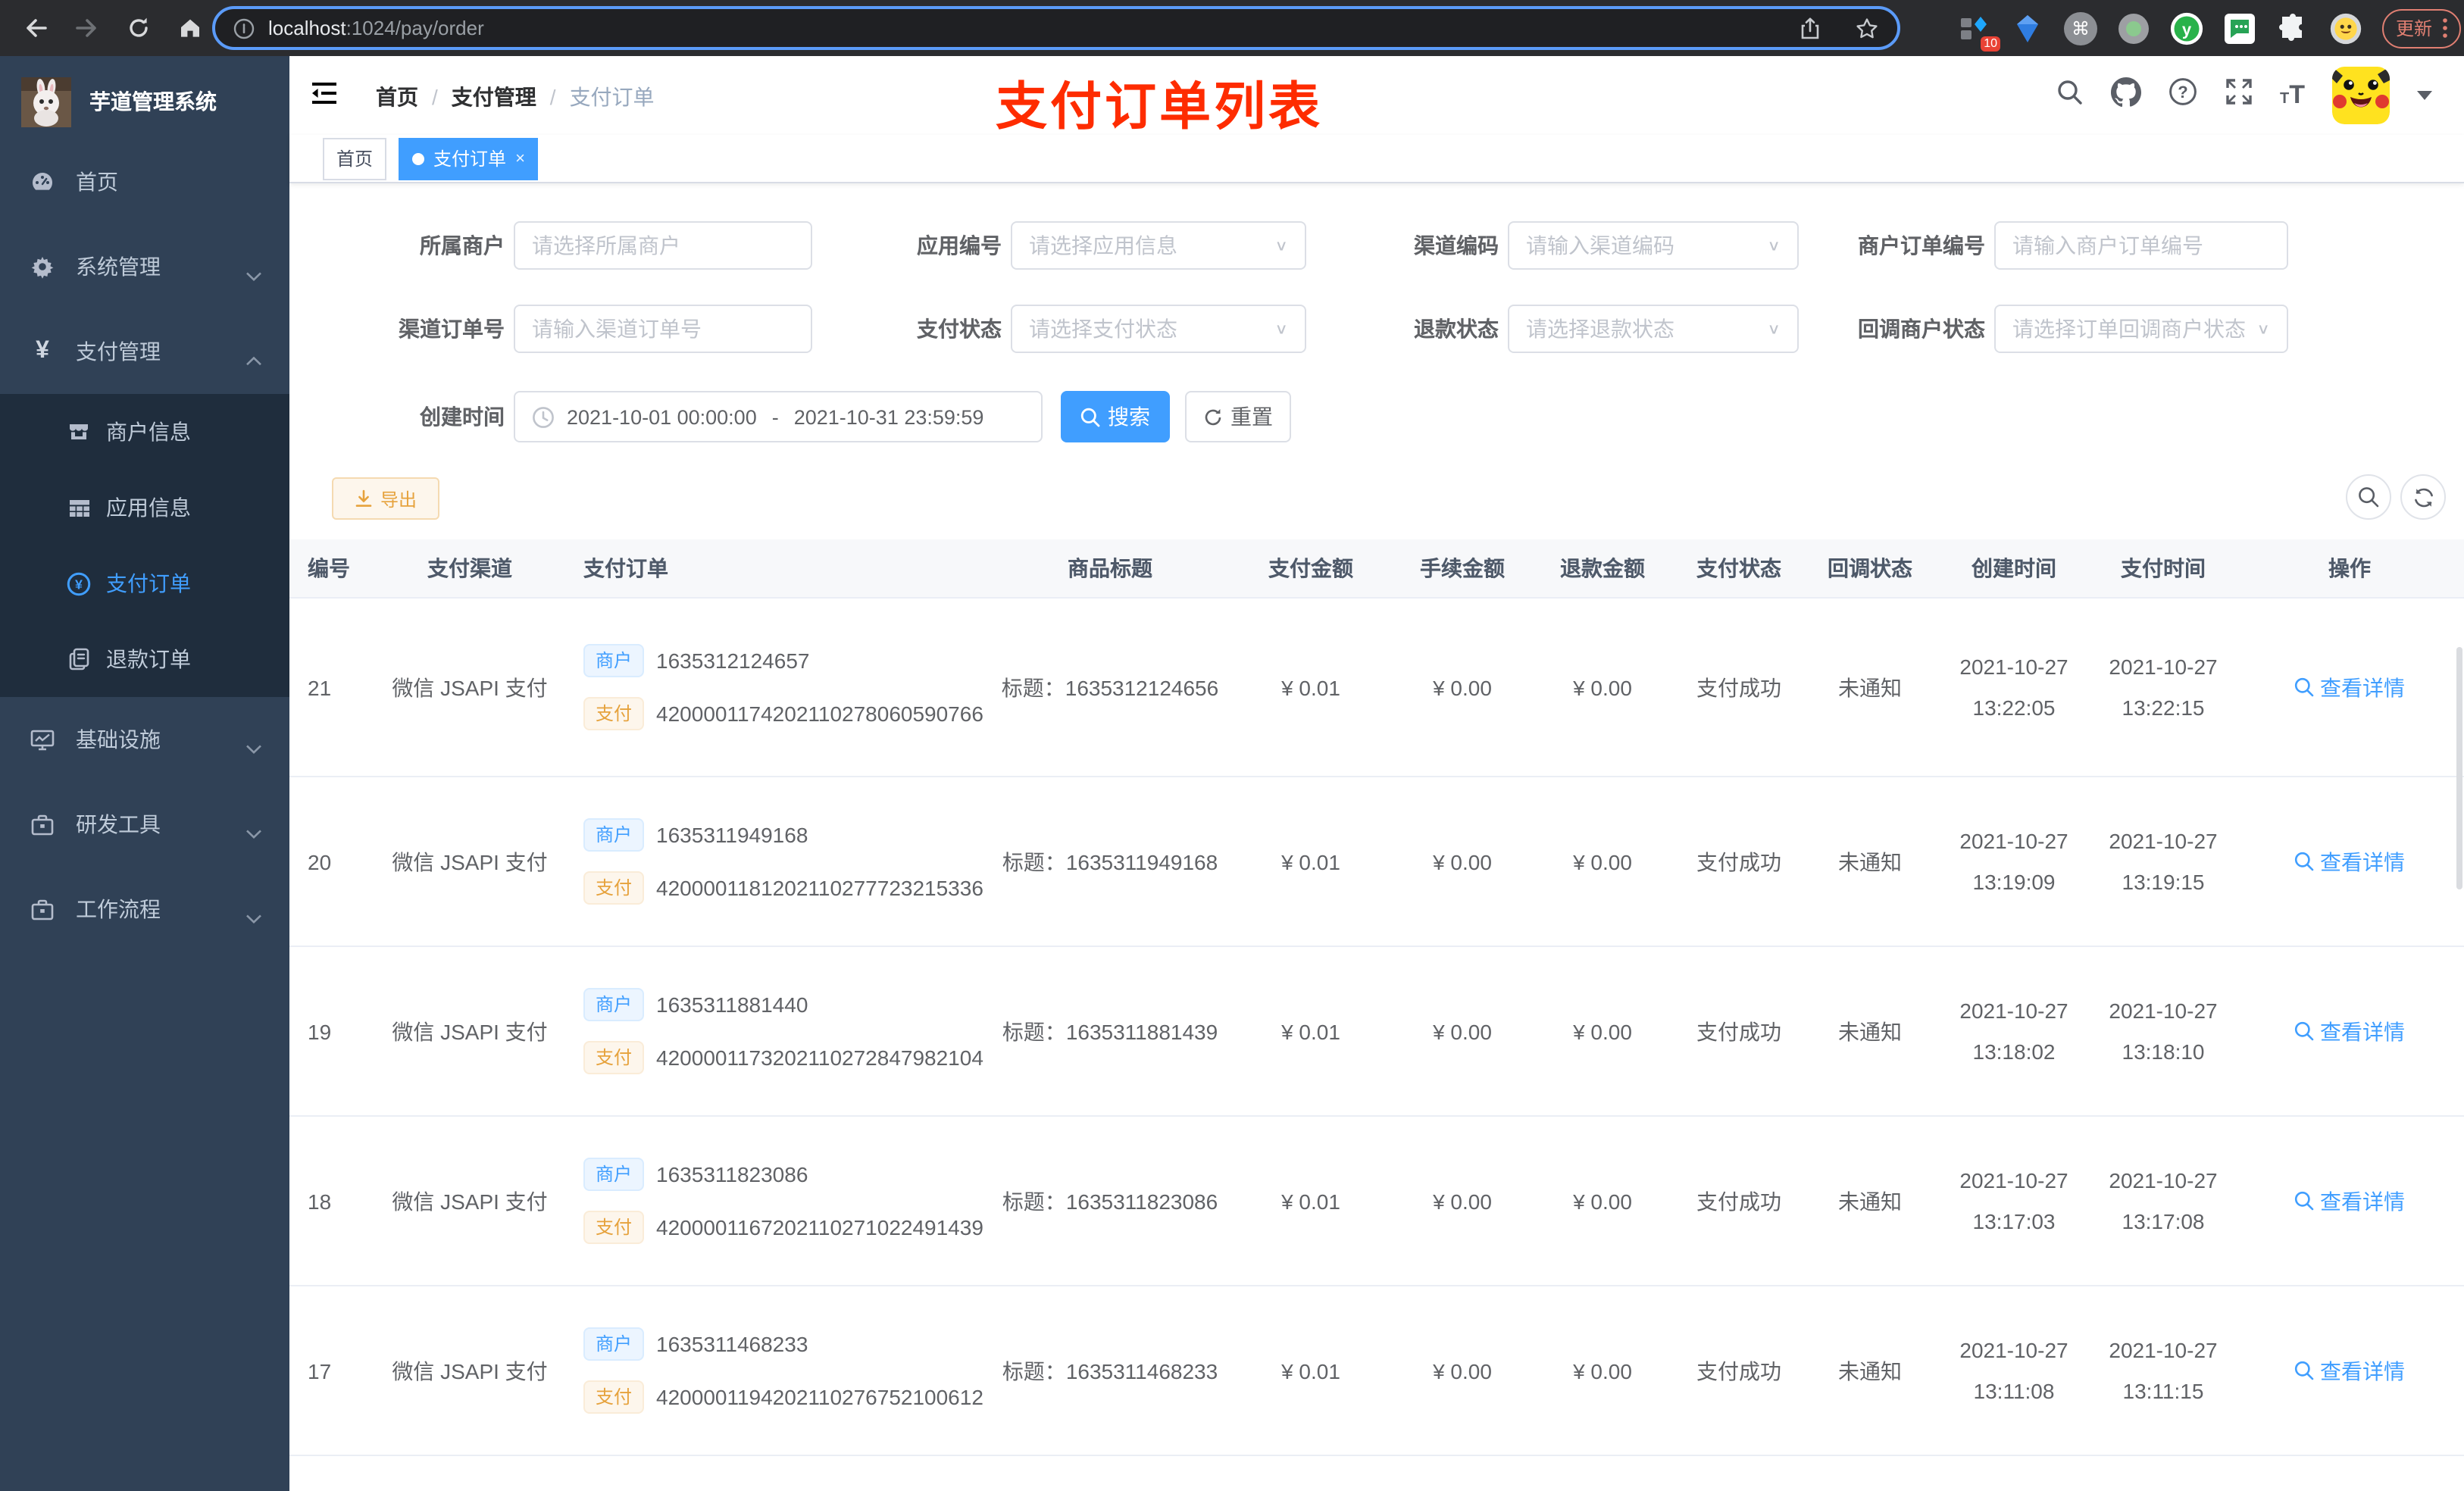 Image resolution: width=2464 pixels, height=1491 pixels. I want to click on pay-no: 4200001181202110277723215336, so click(819, 888).